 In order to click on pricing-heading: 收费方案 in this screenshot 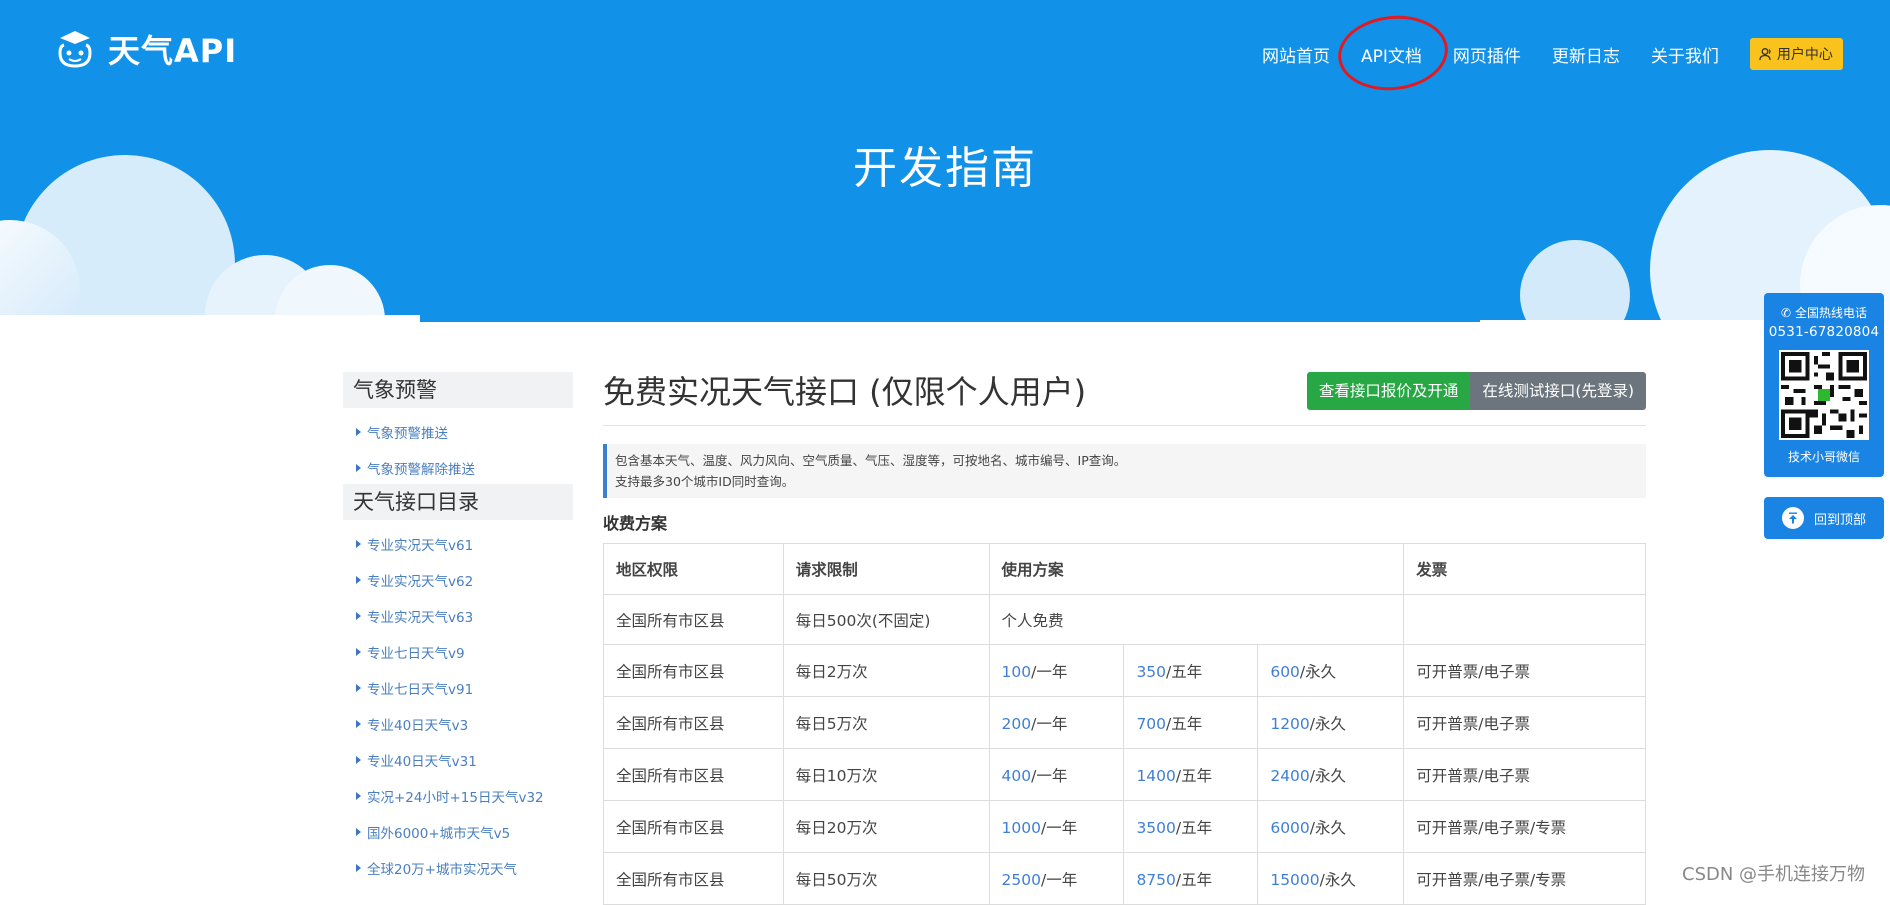, I will do `click(635, 523)`.